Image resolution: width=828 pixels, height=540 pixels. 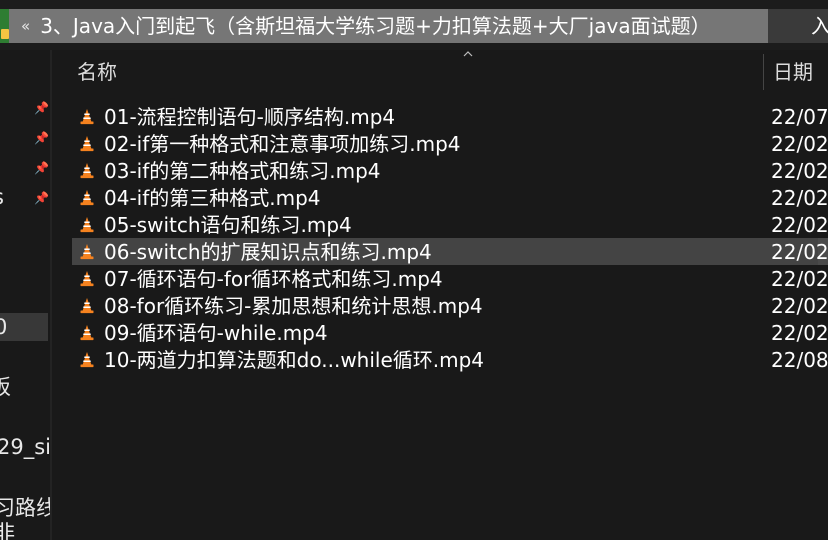 I want to click on file-row: 09-循环语句-while.mp4 22/02, so click(x=440, y=332).